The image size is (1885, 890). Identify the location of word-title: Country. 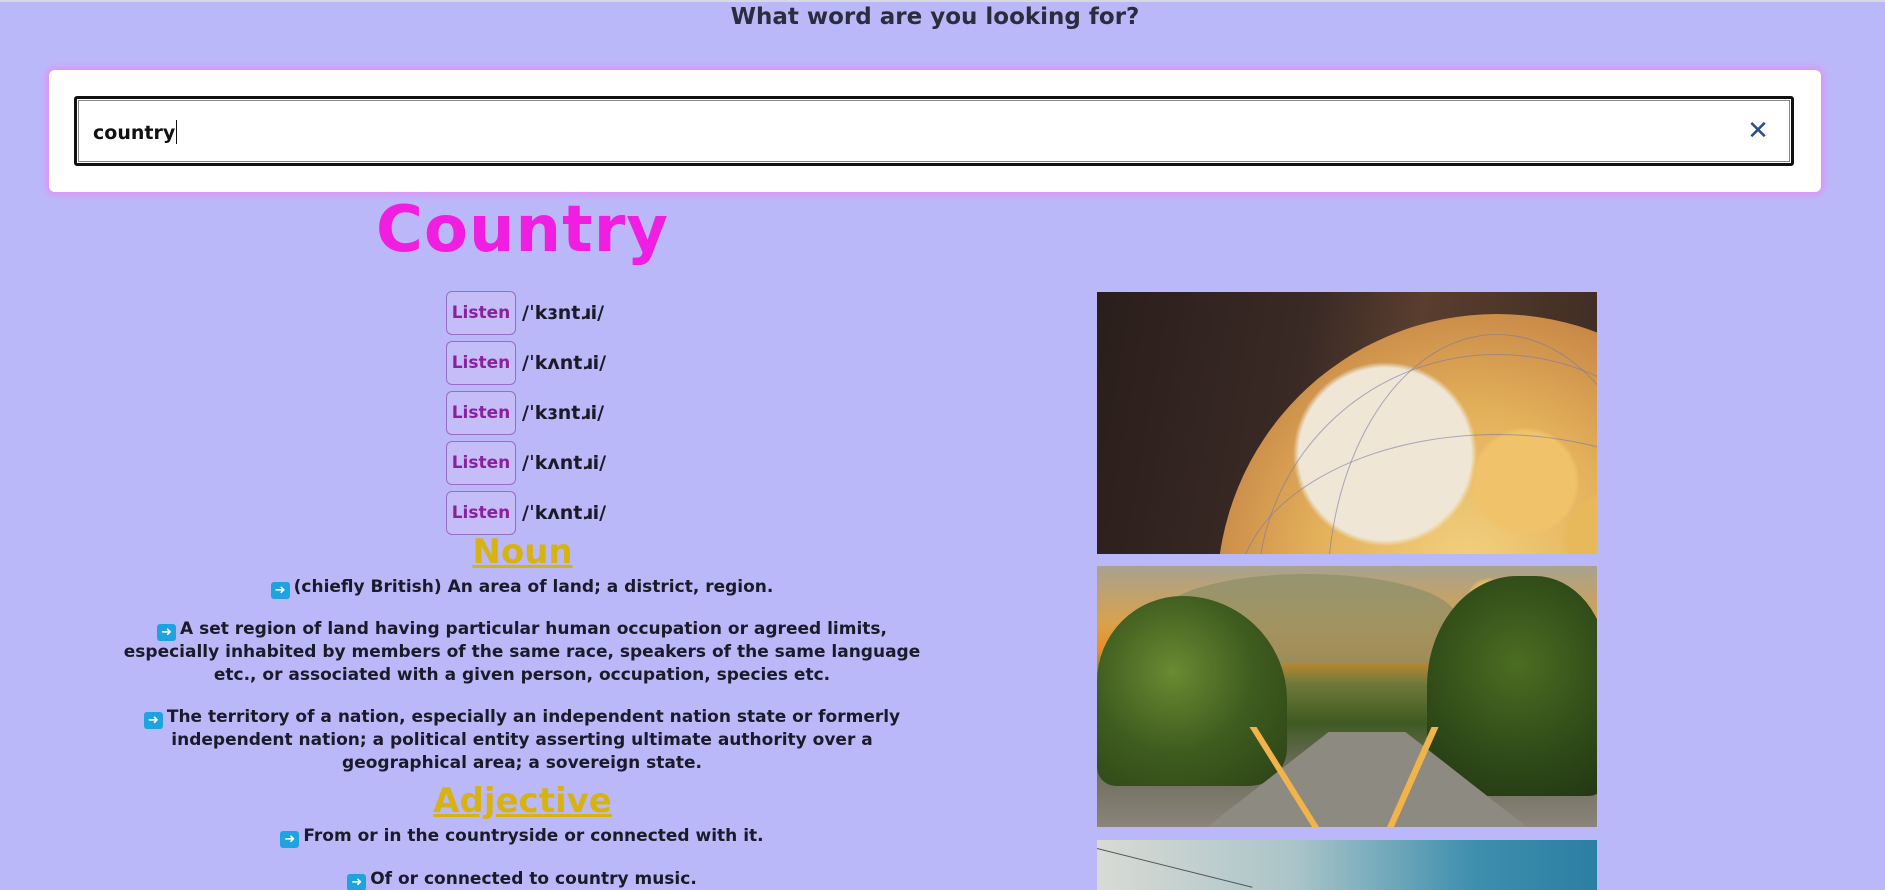
(522, 230).